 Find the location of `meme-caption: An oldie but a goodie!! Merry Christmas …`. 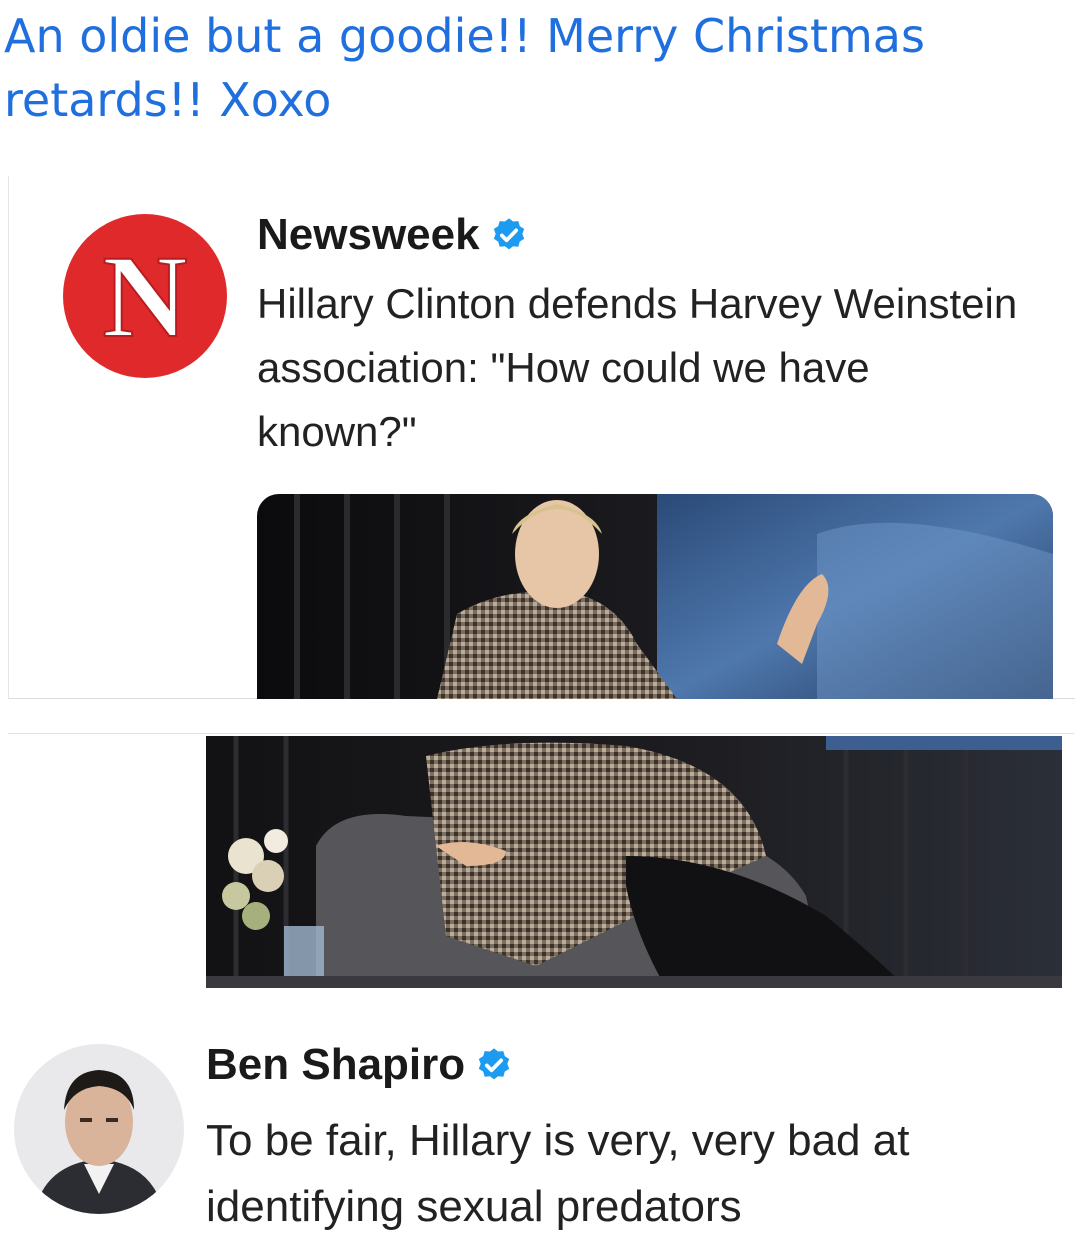

meme-caption: An oldie but a goodie!! Merry Christmas … is located at coordinates (464, 68).